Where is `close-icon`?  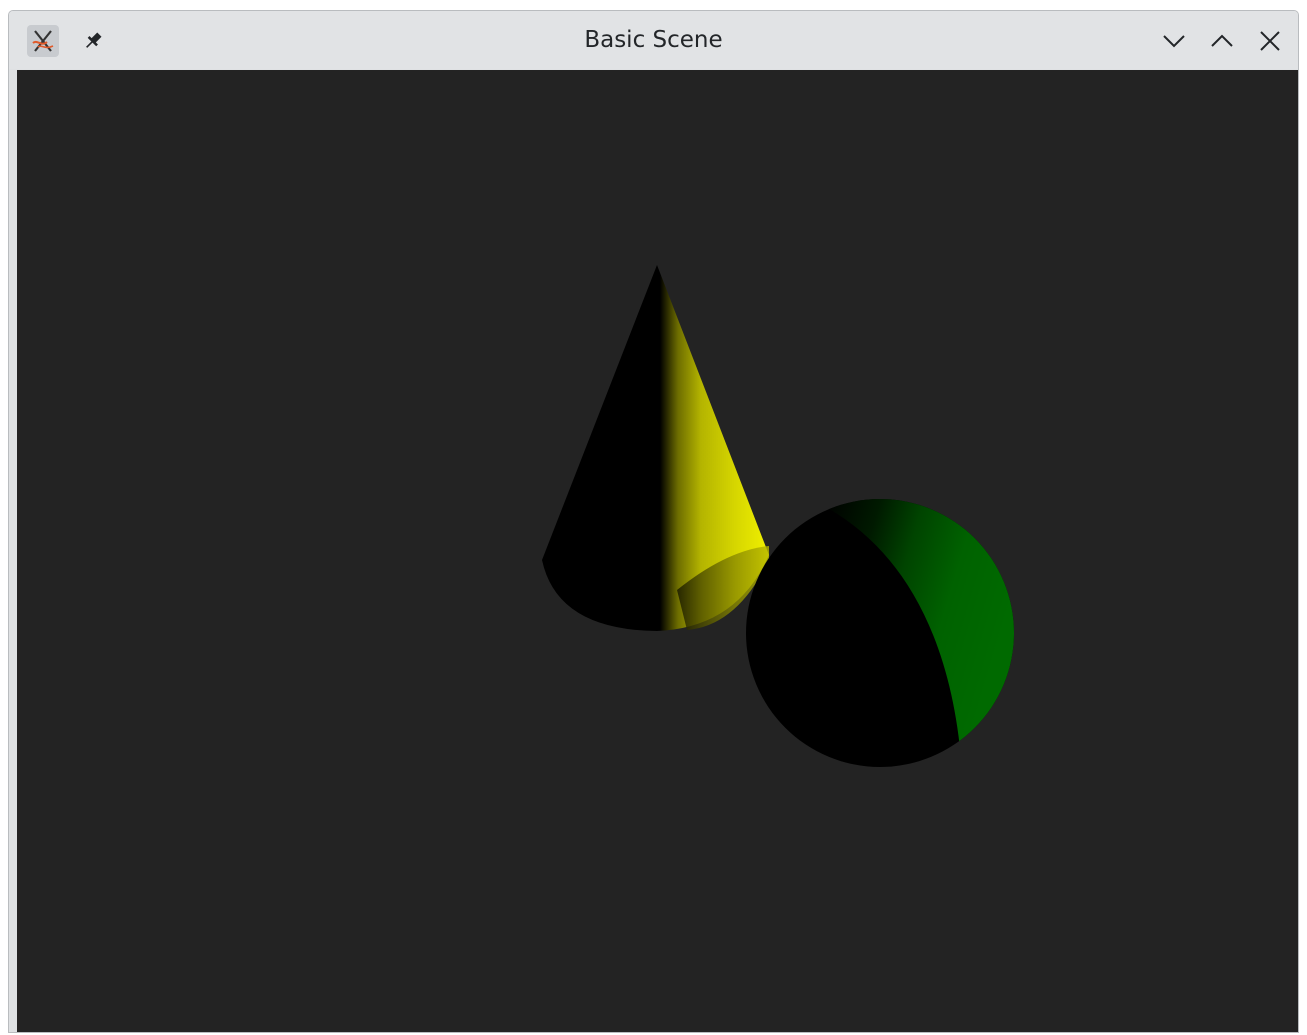
close-icon is located at coordinates (1270, 41).